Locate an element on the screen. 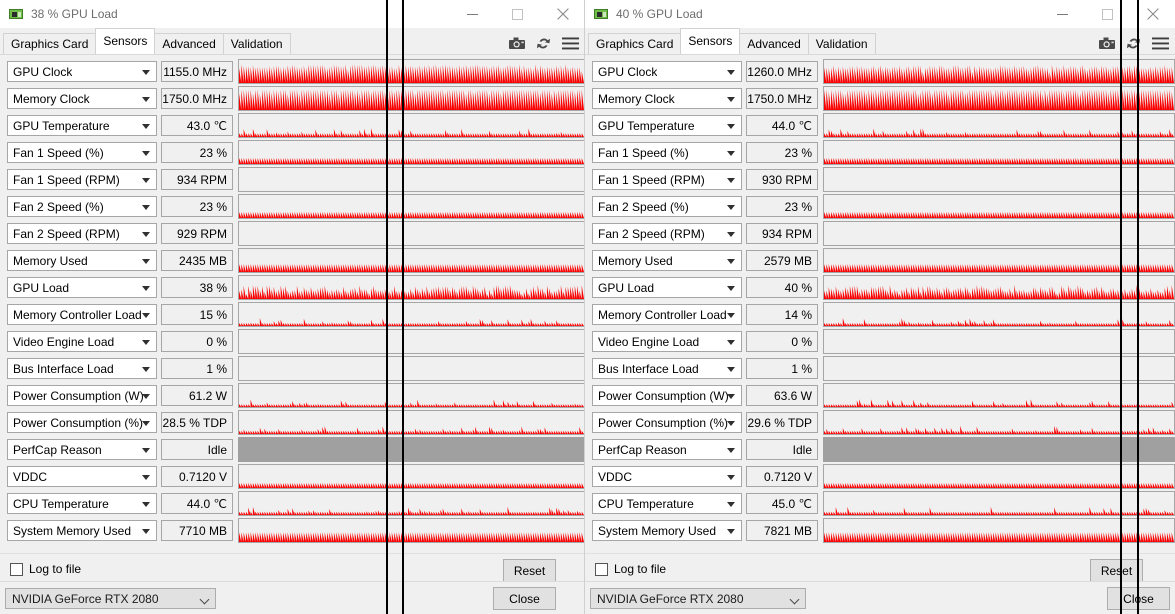 The height and width of the screenshot is (614, 1175). sensor-row: Memory Controller Load 14 % is located at coordinates (880, 314).